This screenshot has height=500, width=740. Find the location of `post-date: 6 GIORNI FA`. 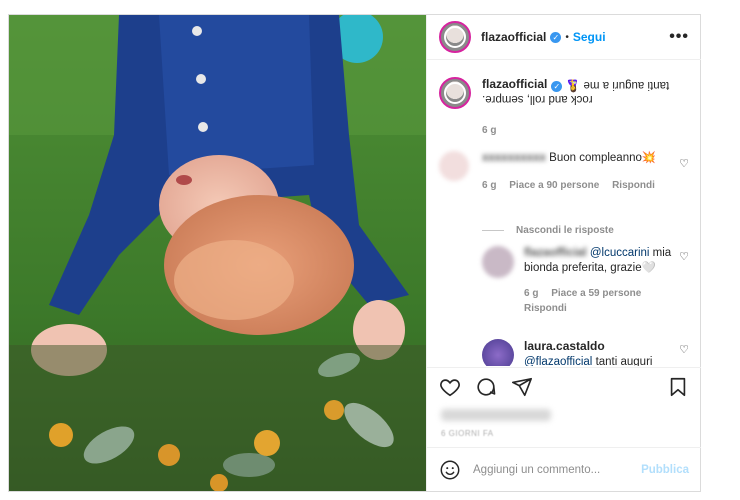

post-date: 6 GIORNI FA is located at coordinates (467, 433).